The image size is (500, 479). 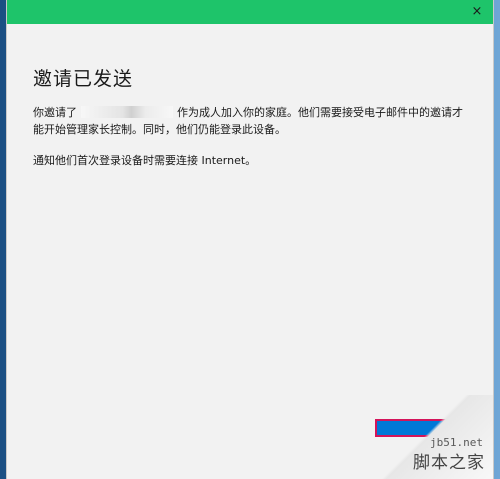 I want to click on close-icon: ×, so click(x=477, y=11).